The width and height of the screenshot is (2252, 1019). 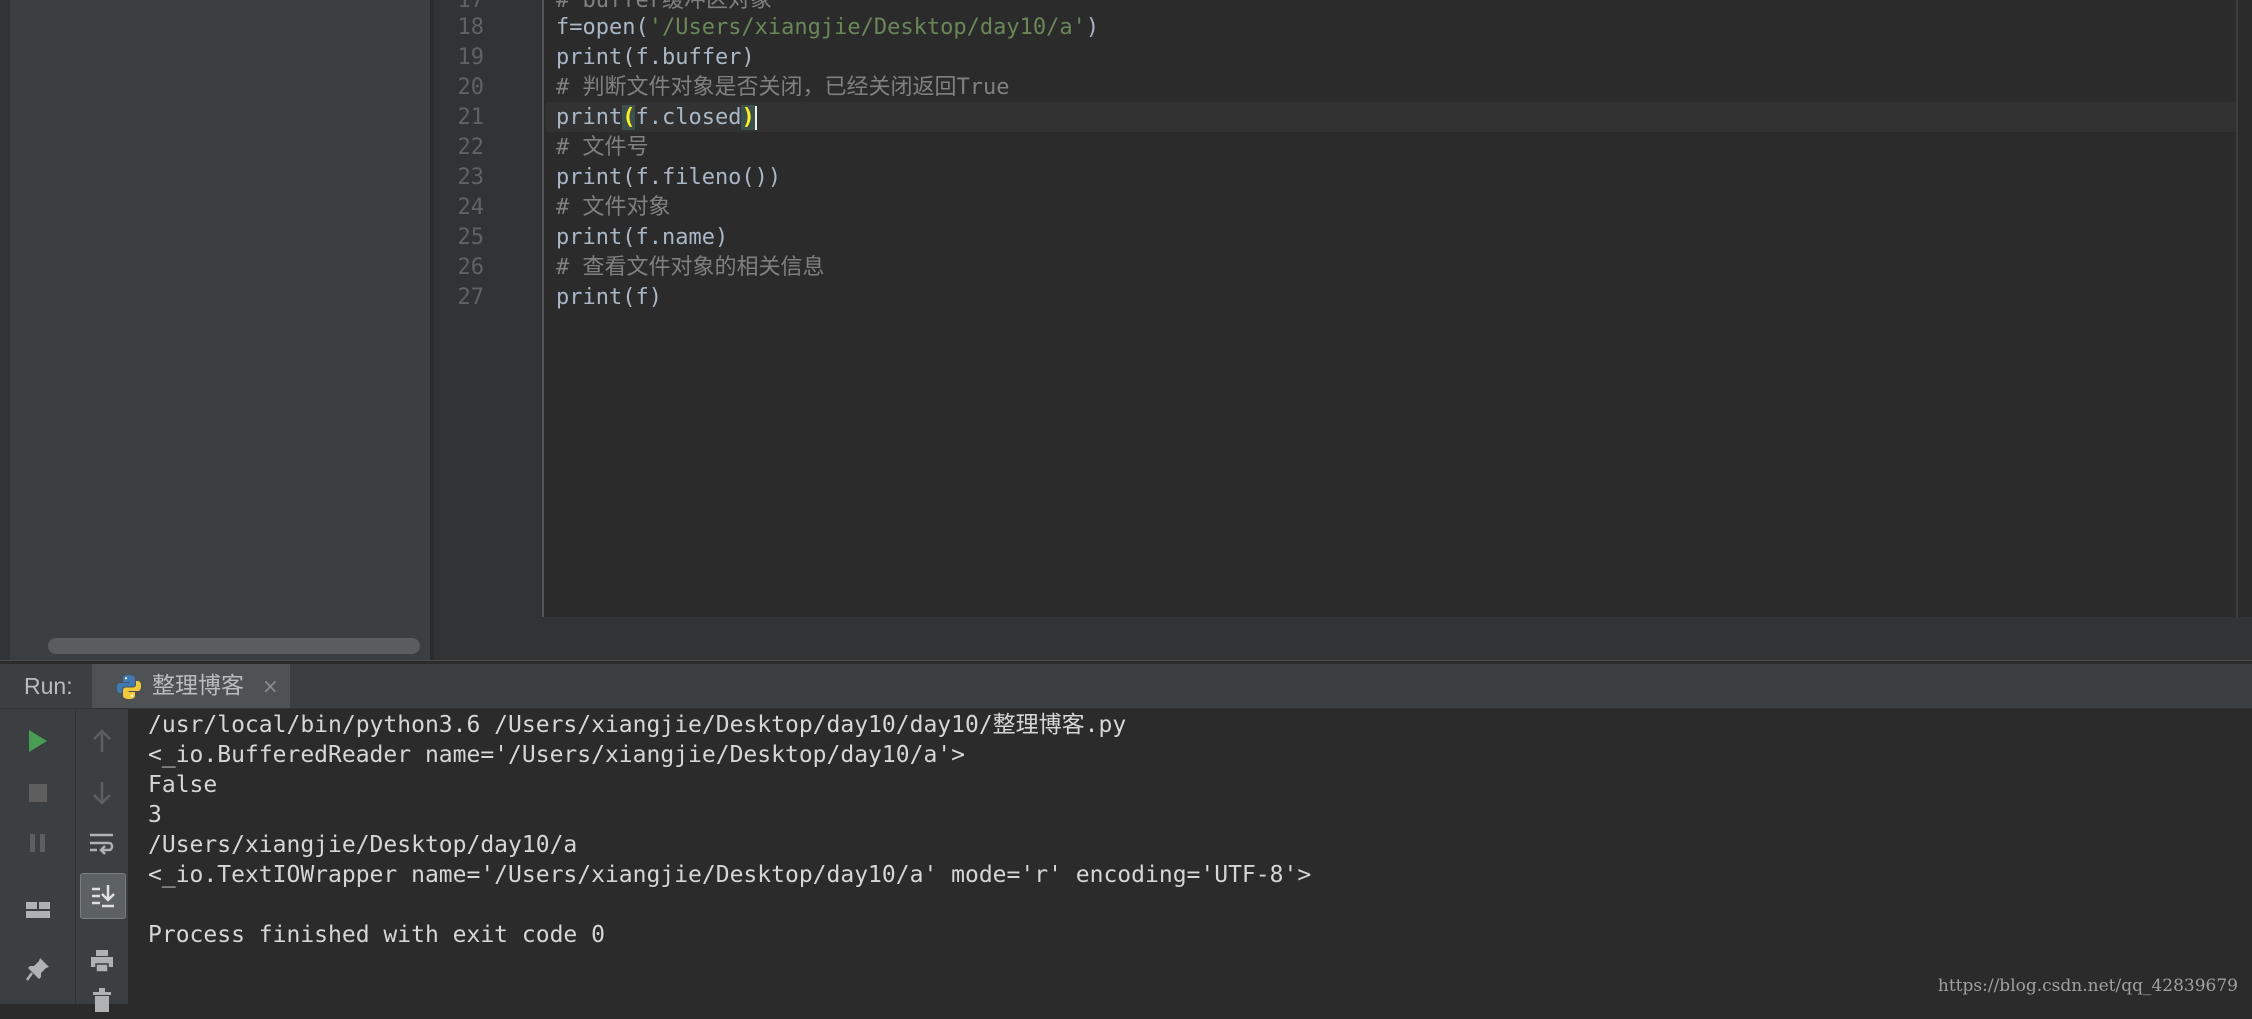 I want to click on current-line-highlight, so click(x=1391, y=117).